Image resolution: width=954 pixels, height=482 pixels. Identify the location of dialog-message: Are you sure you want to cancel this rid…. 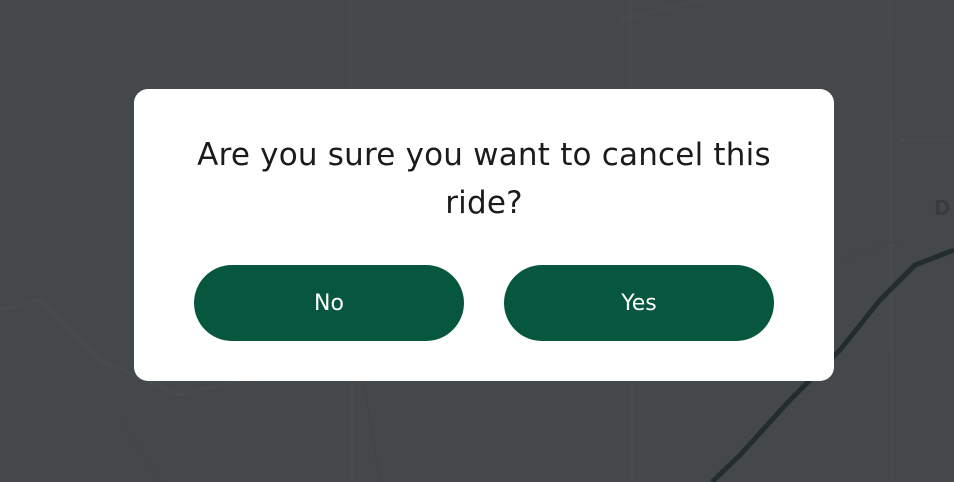
(484, 179).